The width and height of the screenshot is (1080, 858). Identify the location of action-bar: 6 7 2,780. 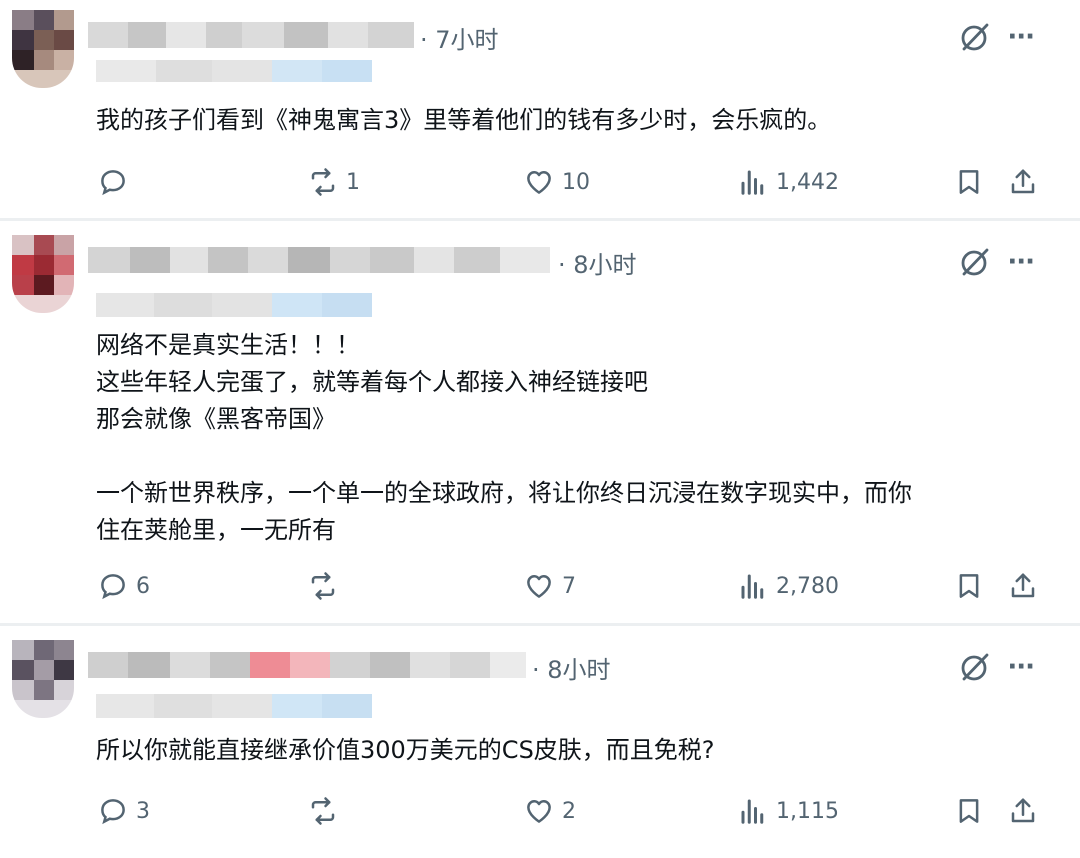
(540, 586).